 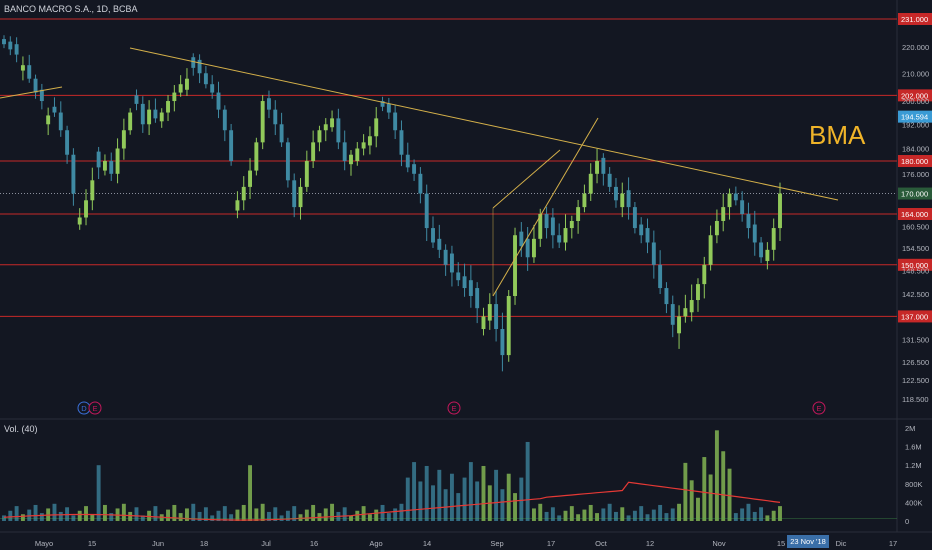 I want to click on time-tick-label: Sep, so click(x=496, y=543).